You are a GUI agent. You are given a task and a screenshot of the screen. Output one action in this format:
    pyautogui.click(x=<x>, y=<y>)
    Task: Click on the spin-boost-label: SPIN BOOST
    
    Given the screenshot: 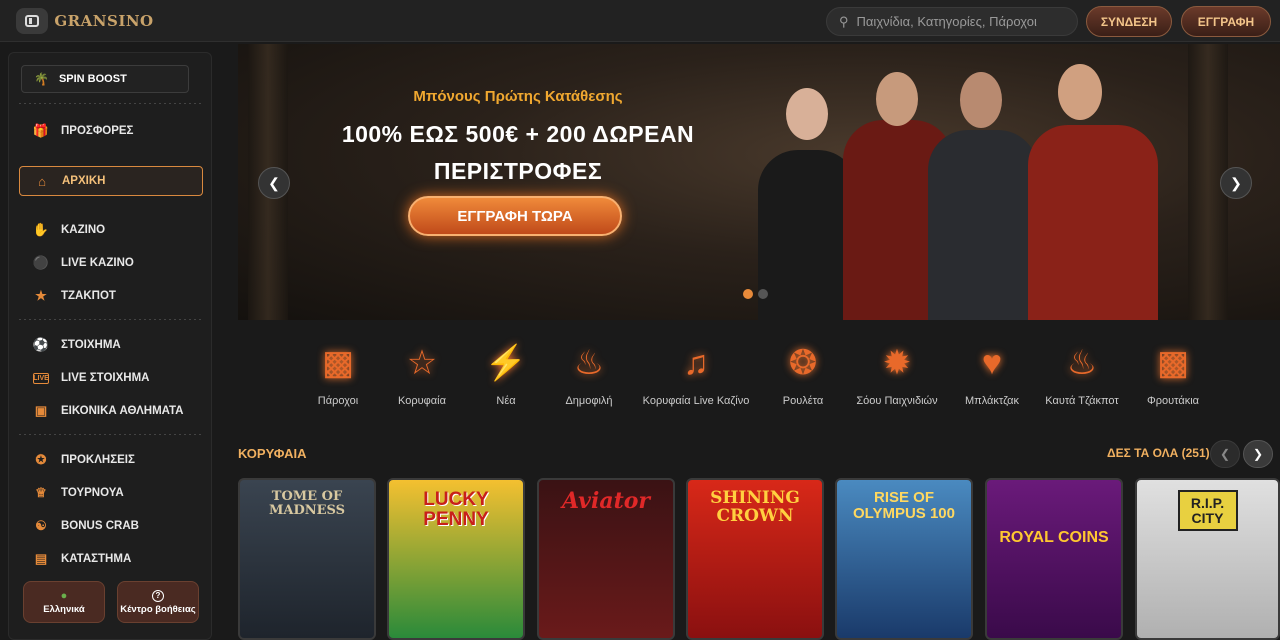 What is the action you would take?
    pyautogui.click(x=92, y=79)
    